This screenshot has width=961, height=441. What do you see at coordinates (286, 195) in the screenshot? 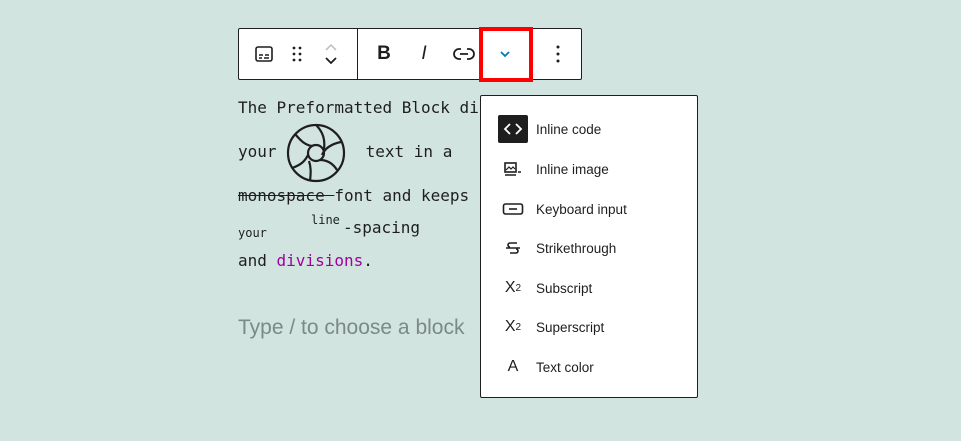
I see `strikethrough-text: monospace` at bounding box center [286, 195].